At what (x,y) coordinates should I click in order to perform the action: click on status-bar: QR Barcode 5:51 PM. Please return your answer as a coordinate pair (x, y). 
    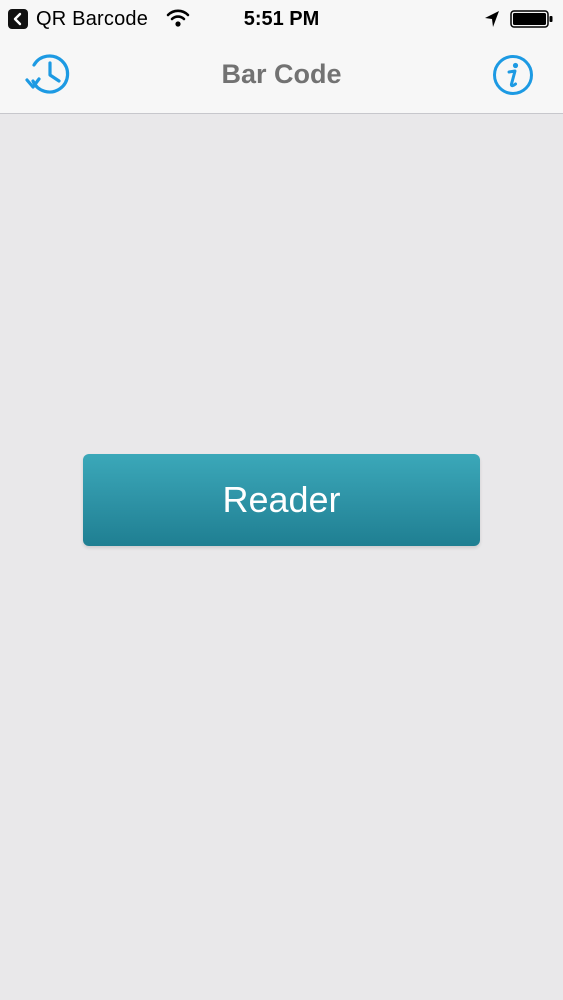
    Looking at the image, I should click on (281, 19).